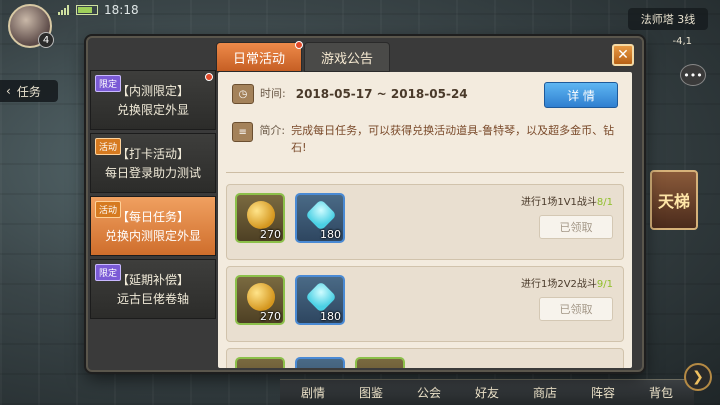  I want to click on sidebar-item-beta-limited: 限定 【内测限定】 兑换限定外显, so click(153, 100).